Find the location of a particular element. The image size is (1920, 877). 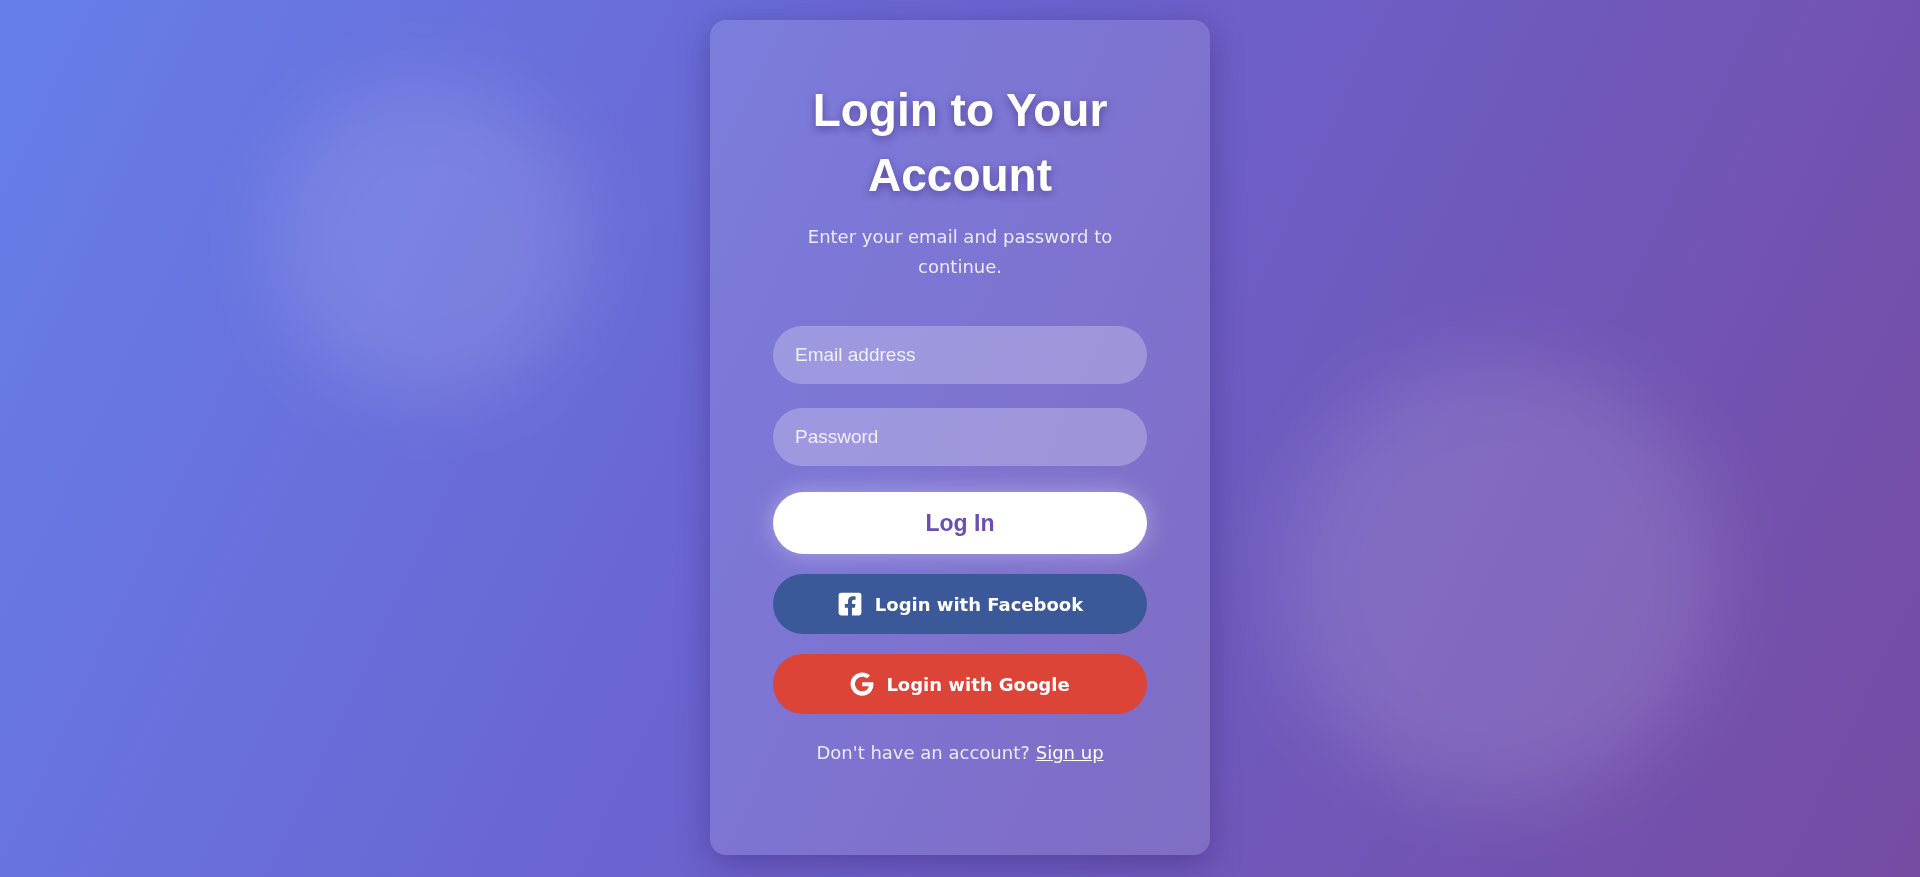

signup-prompt: Don't have an account? is located at coordinates (923, 752).